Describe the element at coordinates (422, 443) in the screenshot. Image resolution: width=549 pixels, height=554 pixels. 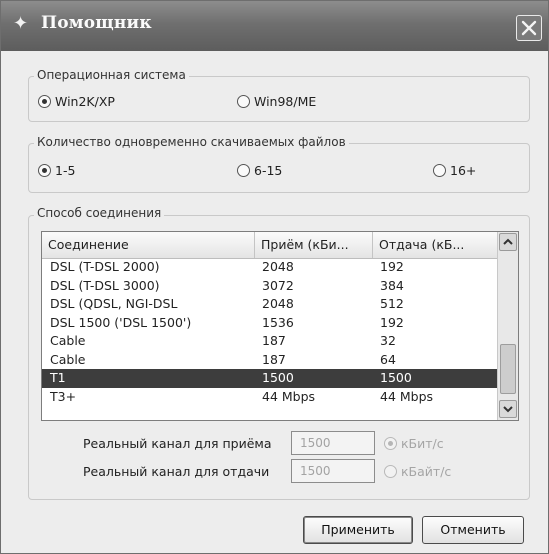
I see `radio-label: кБит/с` at that location.